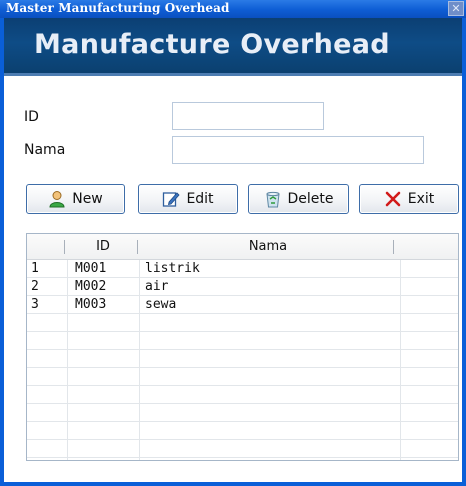 This screenshot has height=486, width=466. What do you see at coordinates (118, 8) in the screenshot?
I see `window-title: Master Manufacturing Overhead` at bounding box center [118, 8].